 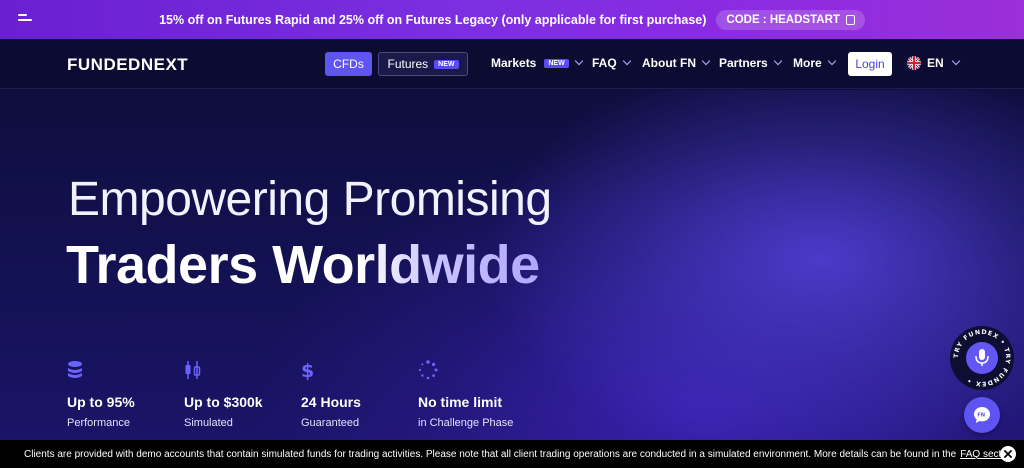 I want to click on feature-subtitle: Performance, so click(x=98, y=423).